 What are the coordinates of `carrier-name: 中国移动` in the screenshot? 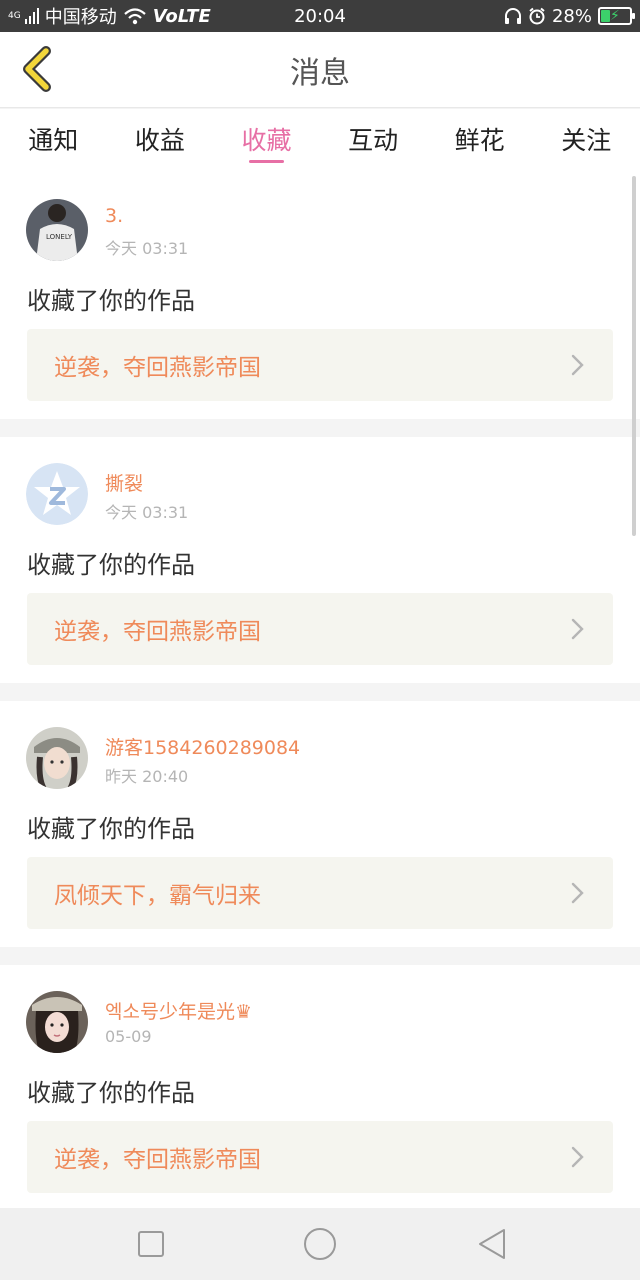 It's located at (80, 17).